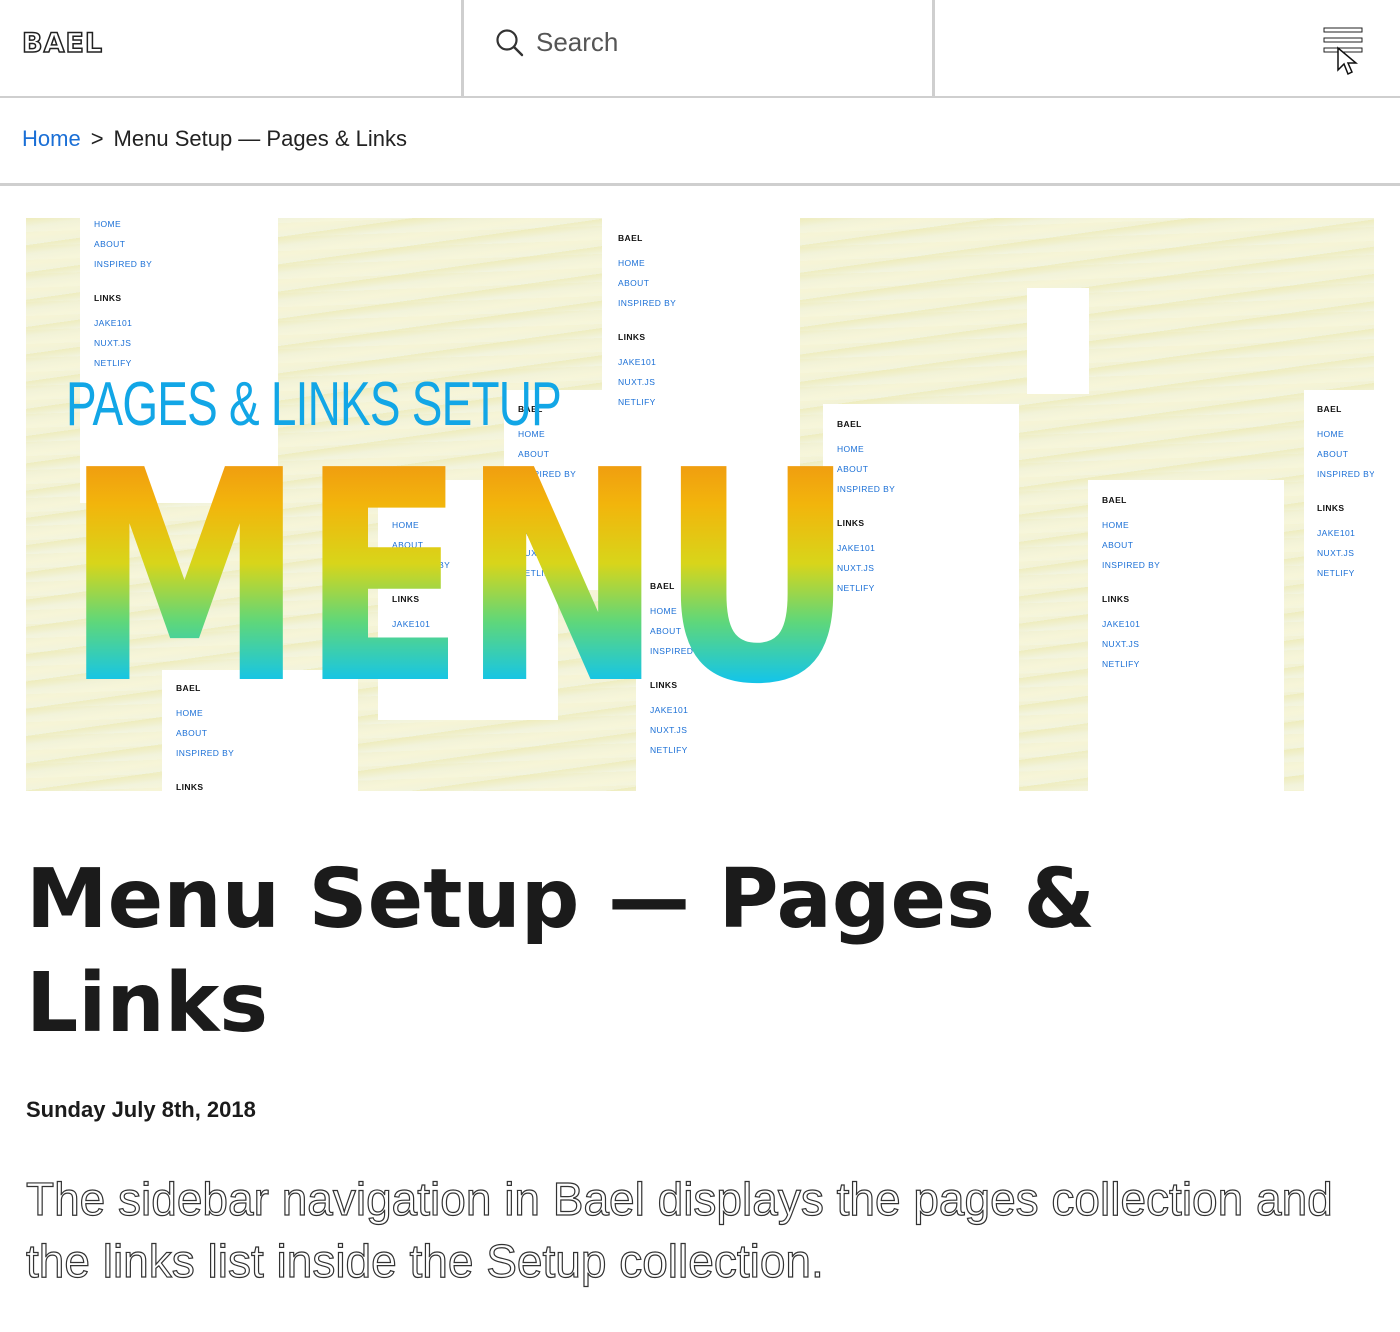  What do you see at coordinates (700, 184) in the screenshot?
I see `breadcrumb-divider` at bounding box center [700, 184].